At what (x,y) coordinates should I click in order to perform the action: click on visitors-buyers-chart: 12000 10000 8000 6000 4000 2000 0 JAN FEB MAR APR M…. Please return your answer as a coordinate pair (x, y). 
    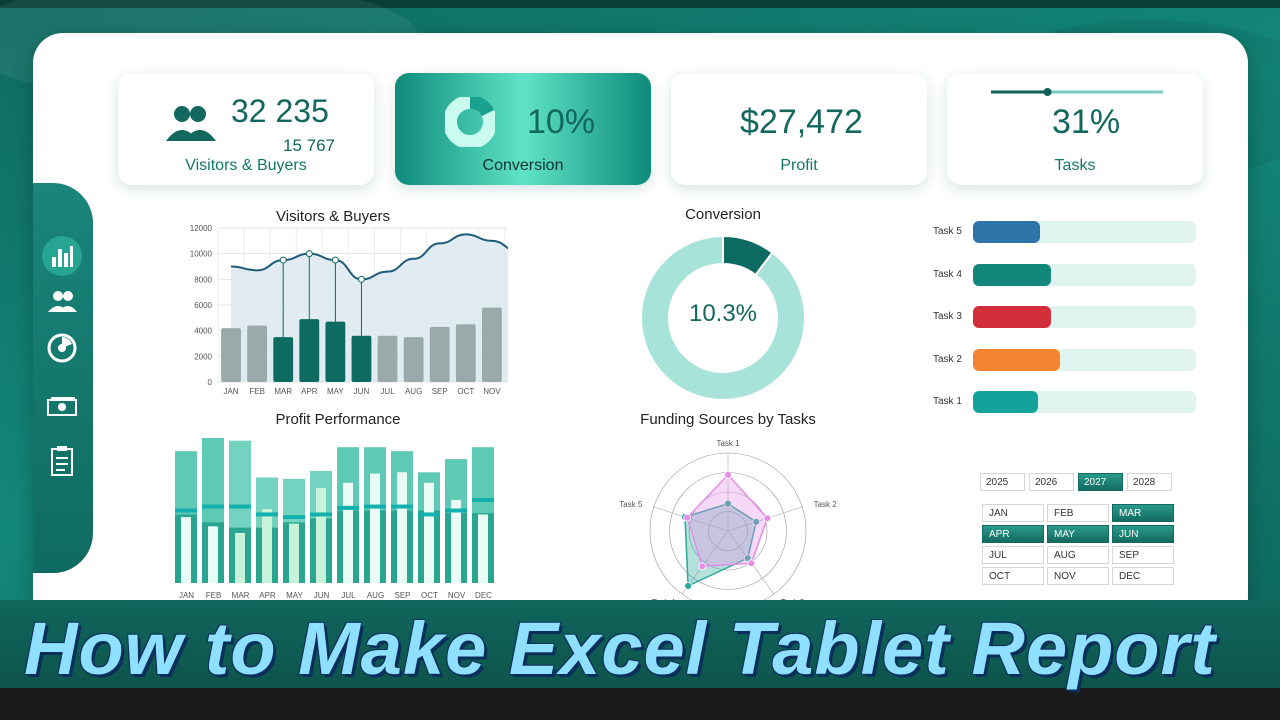
    Looking at the image, I should click on (349, 310).